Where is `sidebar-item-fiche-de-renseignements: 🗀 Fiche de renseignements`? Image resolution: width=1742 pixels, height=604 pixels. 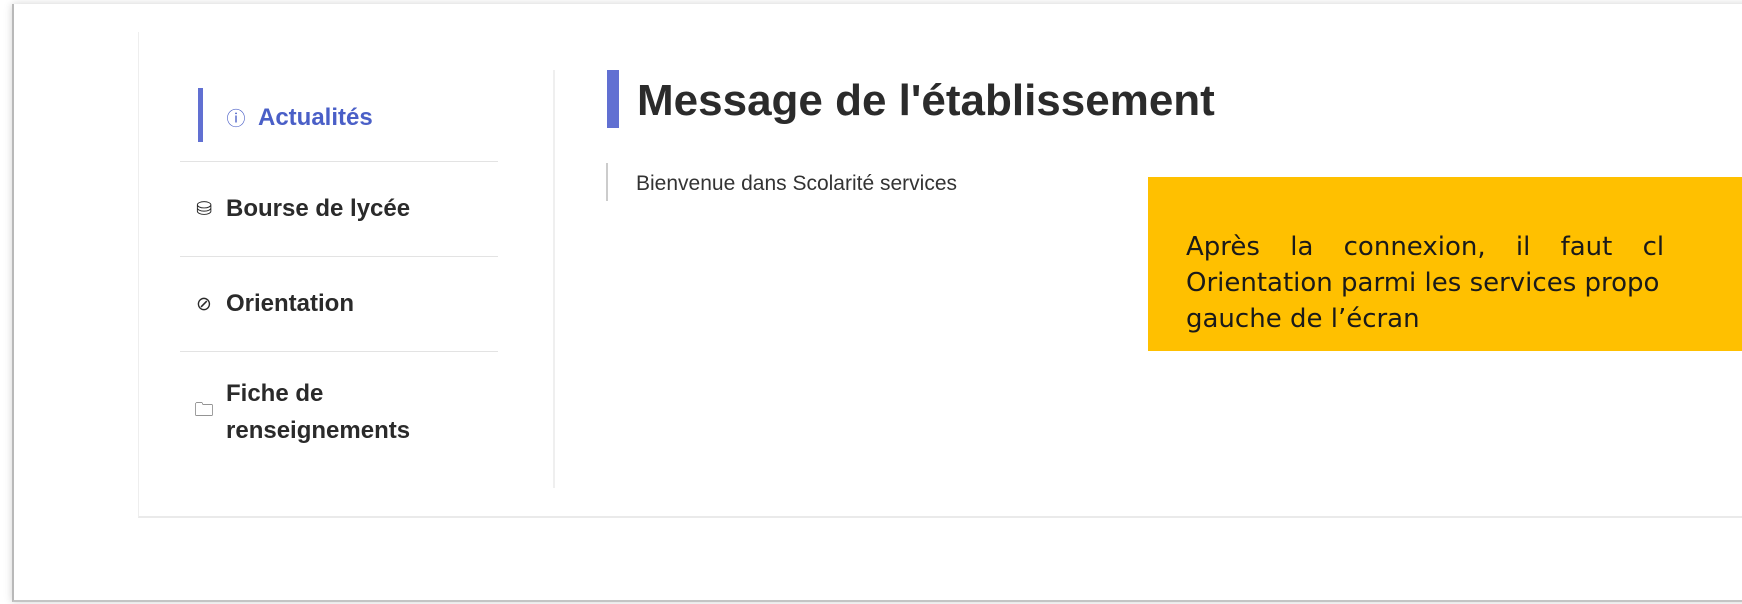 sidebar-item-fiche-de-renseignements: 🗀 Fiche de renseignements is located at coordinates (339, 412).